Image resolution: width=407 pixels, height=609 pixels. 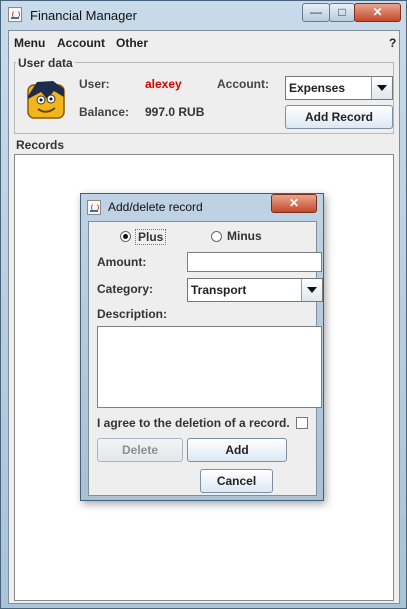 I want to click on minus-radio, so click(x=216, y=236).